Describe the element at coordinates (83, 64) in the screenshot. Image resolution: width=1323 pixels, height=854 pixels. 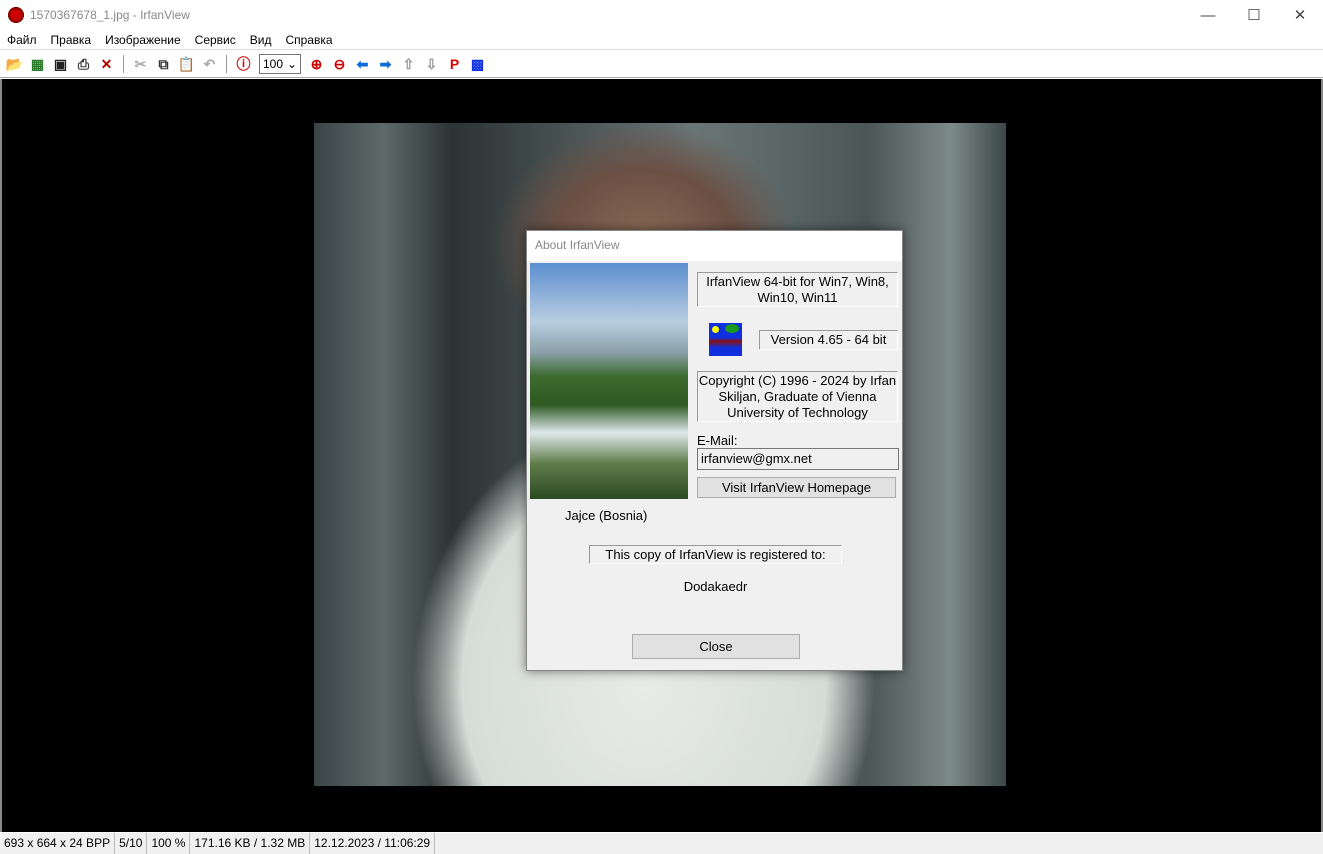
I see `print-icon: ⎙` at that location.